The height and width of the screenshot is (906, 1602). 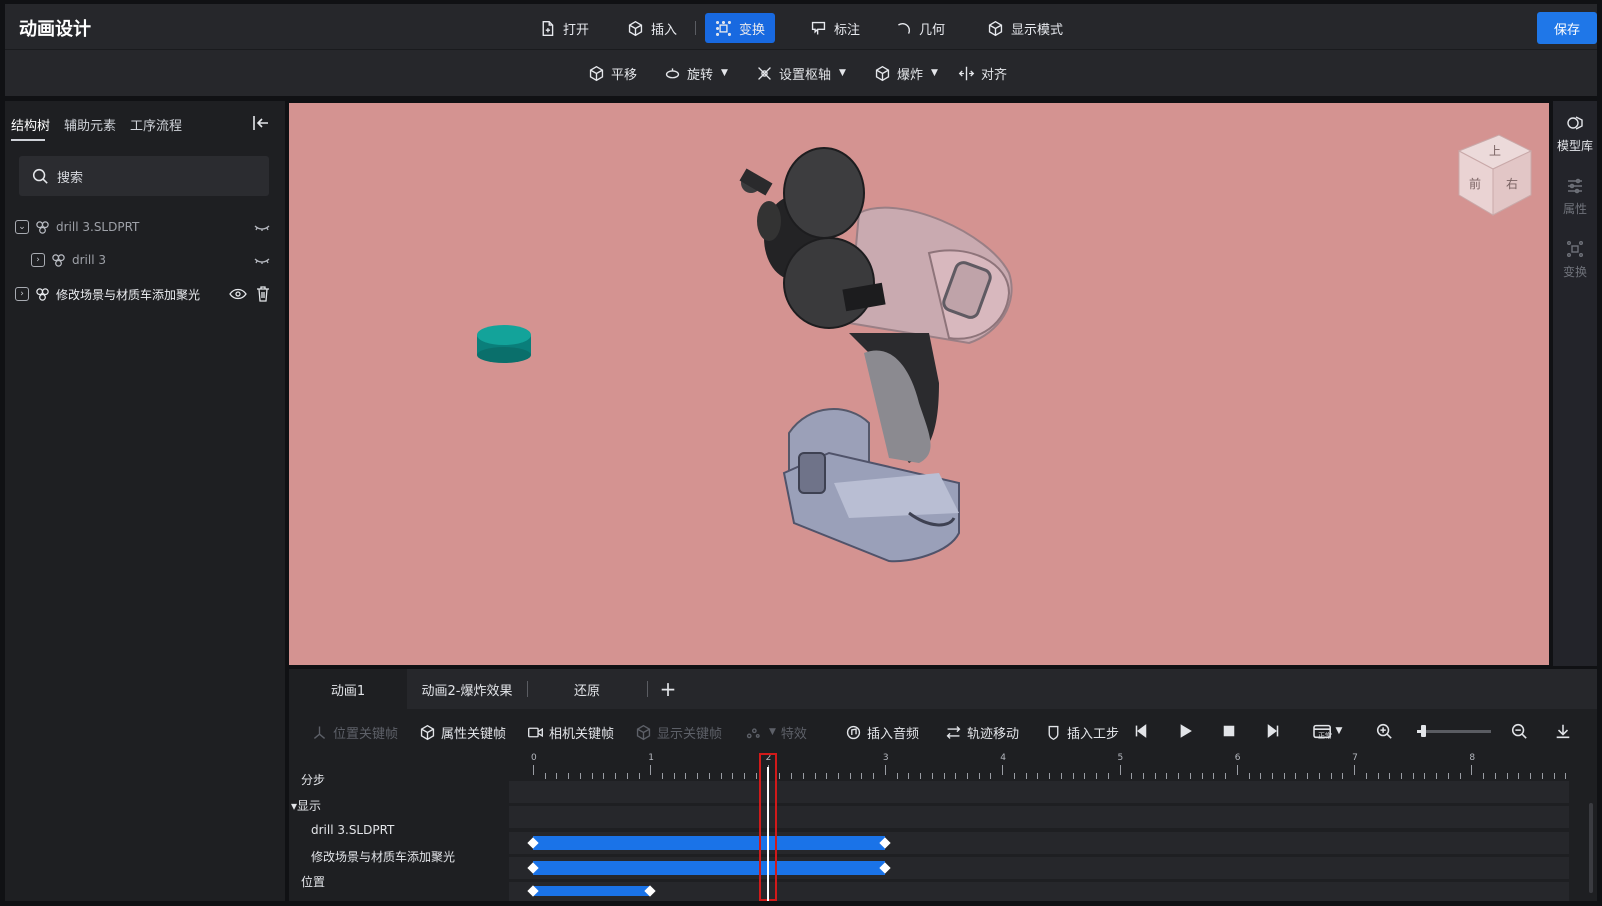 What do you see at coordinates (68, 260) in the screenshot?
I see `tree-item-drill: › drill 3` at bounding box center [68, 260].